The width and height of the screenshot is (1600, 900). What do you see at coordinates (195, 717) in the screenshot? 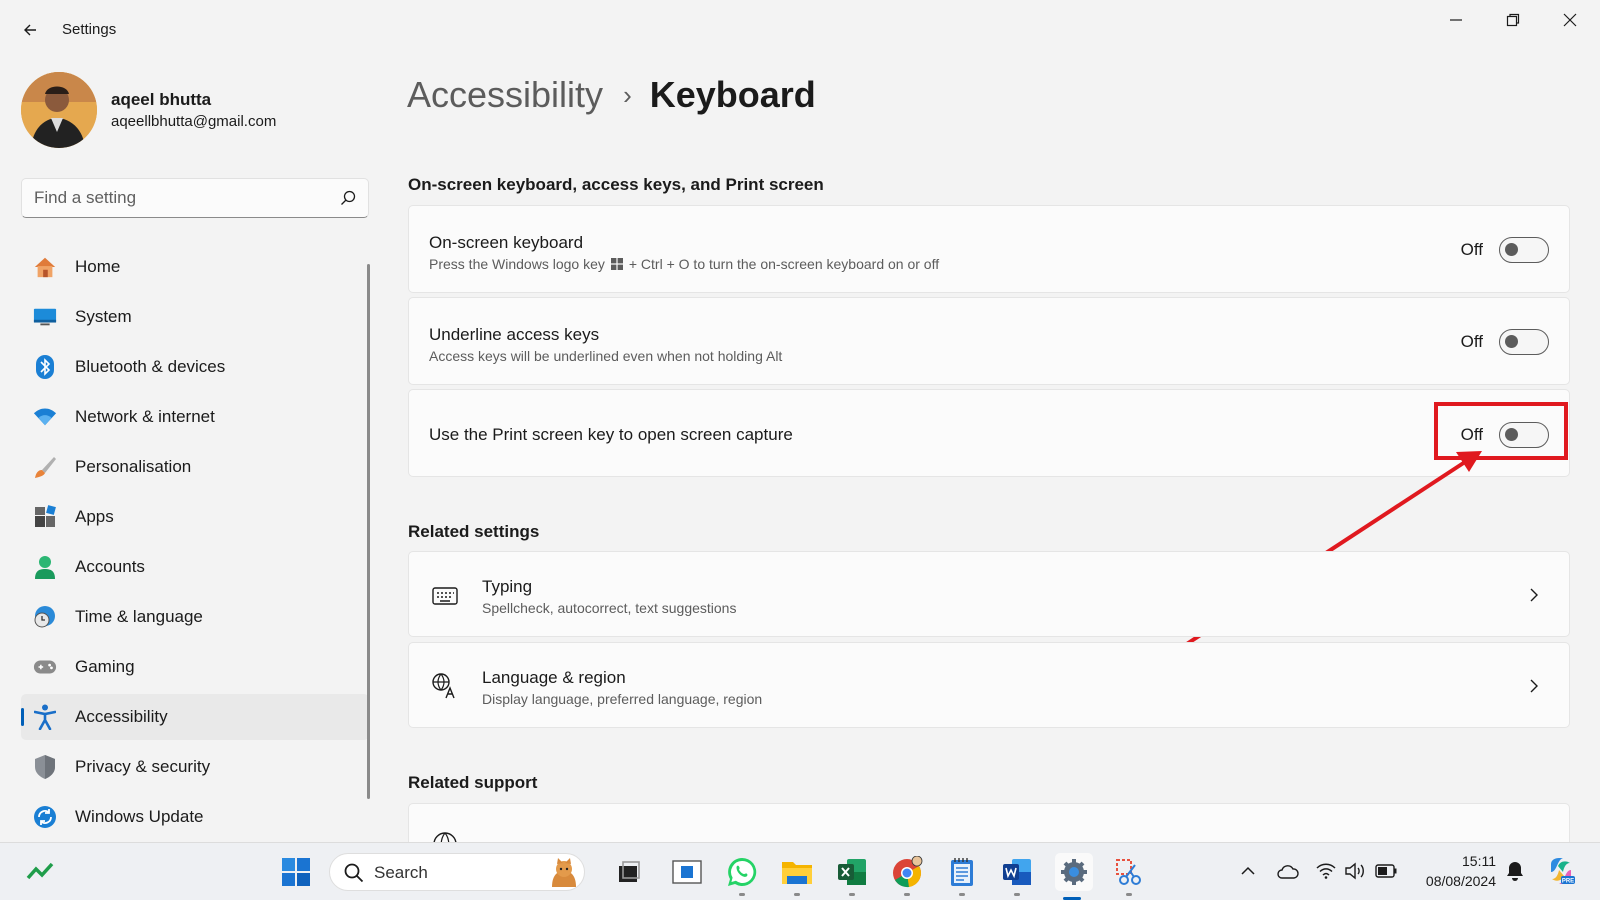
I see `sidebar-item-accessibility: Accessibility` at bounding box center [195, 717].